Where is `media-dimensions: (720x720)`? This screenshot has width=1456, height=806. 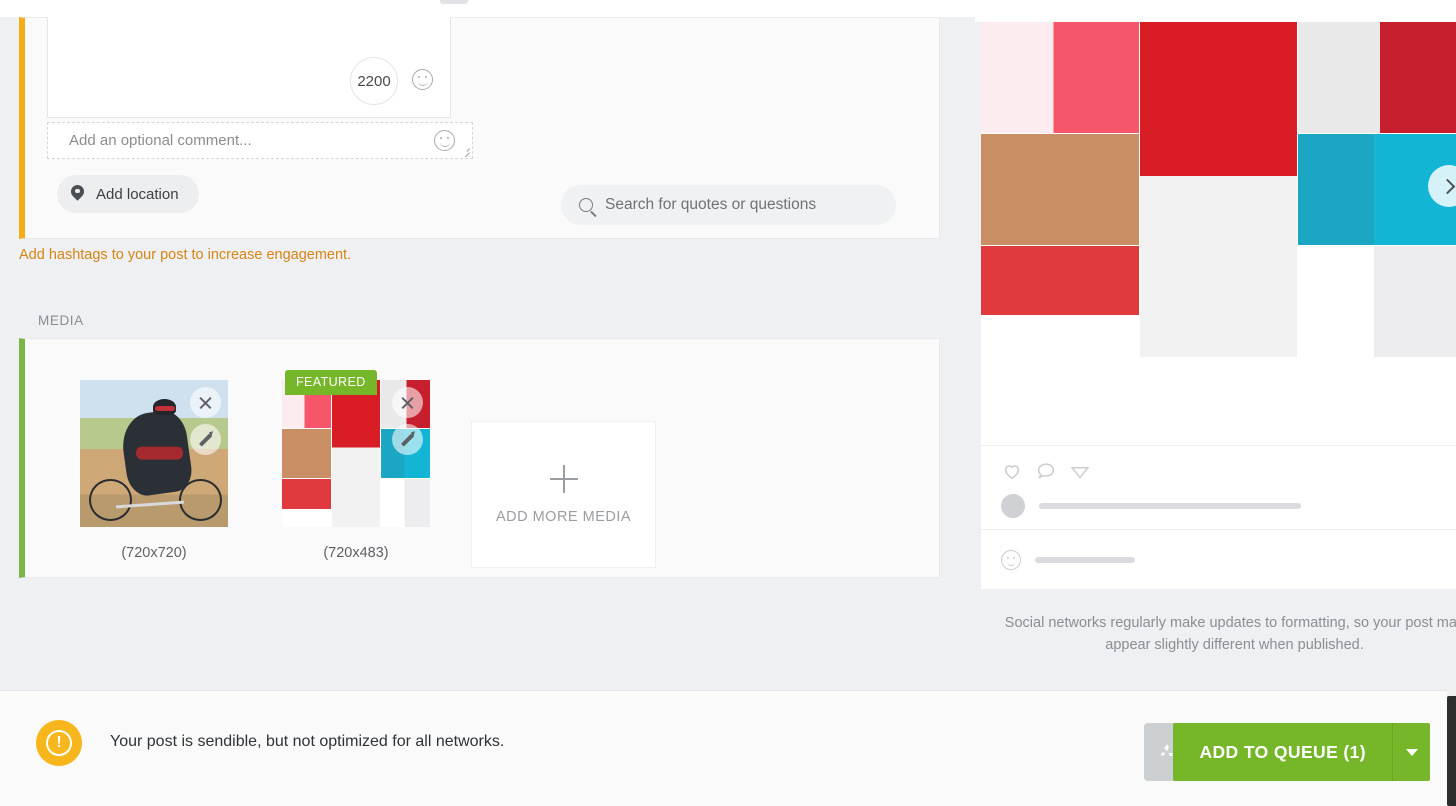
media-dimensions: (720x720) is located at coordinates (154, 553).